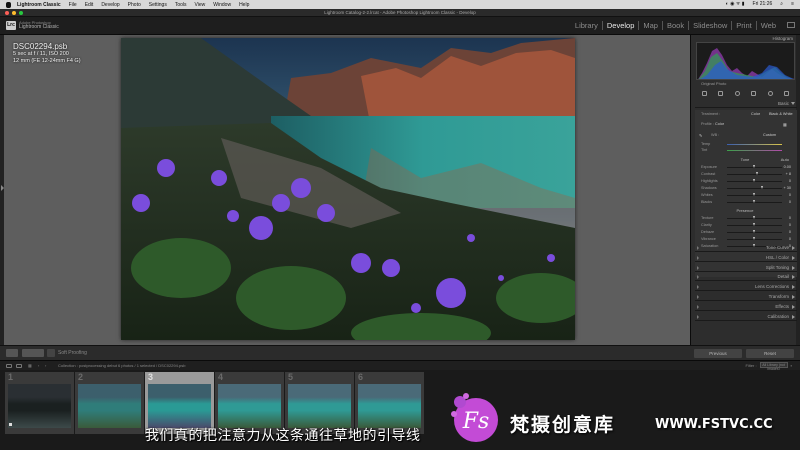 This screenshot has width=800, height=450. What do you see at coordinates (735, 4) in the screenshot?
I see `status-icons: ◐ ◉ ᯤ ▮` at bounding box center [735, 4].